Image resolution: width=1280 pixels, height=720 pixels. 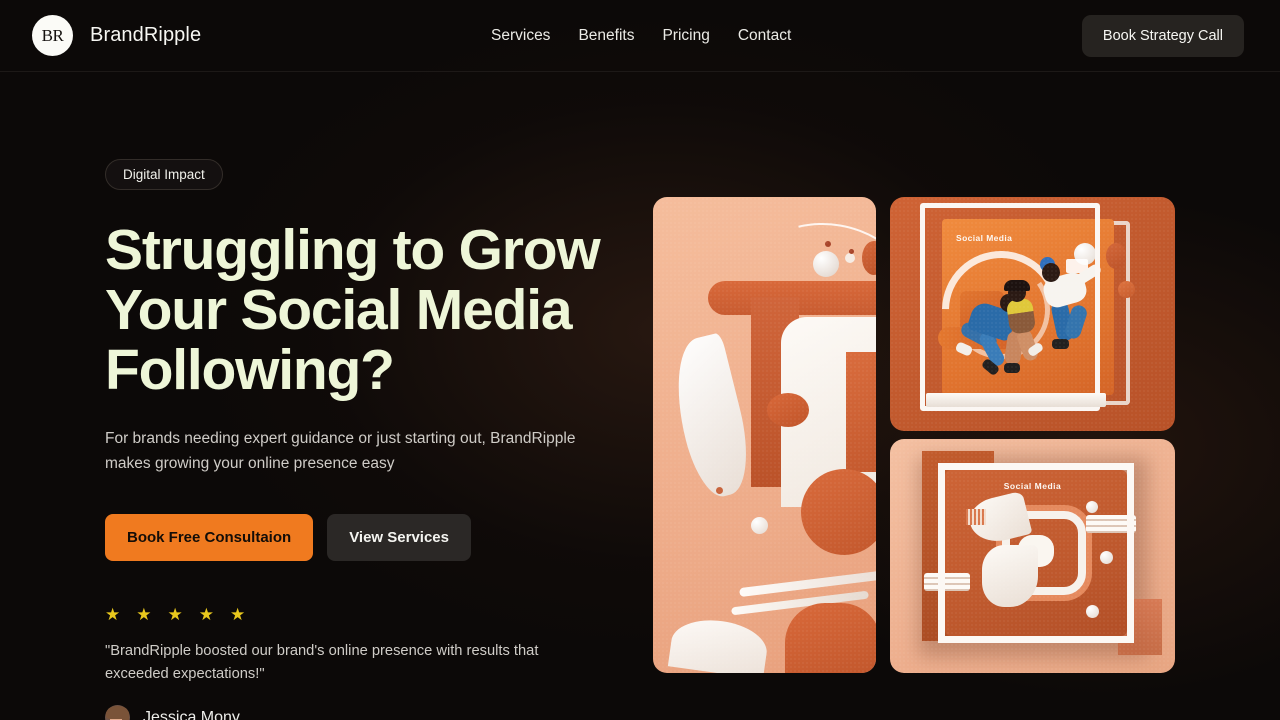 I want to click on view-services-button: View Services, so click(x=399, y=537).